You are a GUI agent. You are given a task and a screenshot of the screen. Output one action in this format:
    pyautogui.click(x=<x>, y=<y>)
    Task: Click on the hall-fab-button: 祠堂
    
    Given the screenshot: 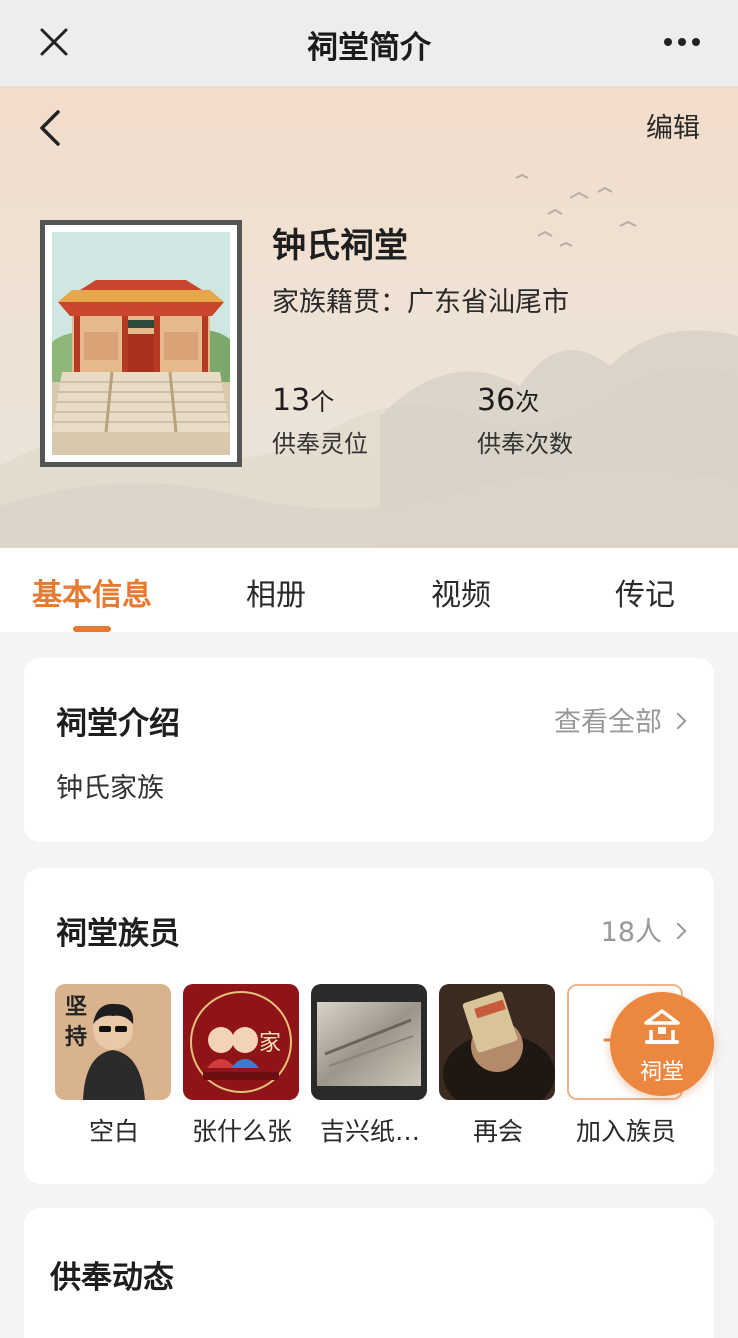 What is the action you would take?
    pyautogui.click(x=662, y=1044)
    